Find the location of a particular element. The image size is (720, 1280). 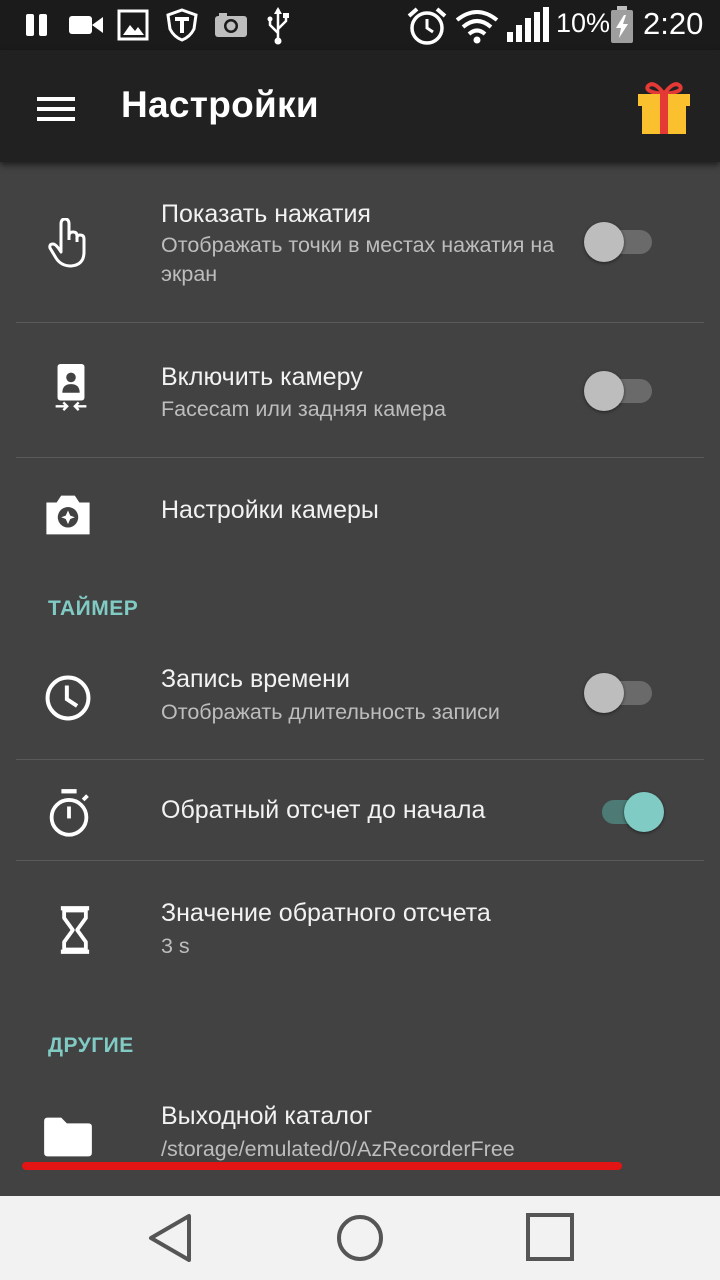

setting-title: Включить камеру is located at coordinates (262, 377).